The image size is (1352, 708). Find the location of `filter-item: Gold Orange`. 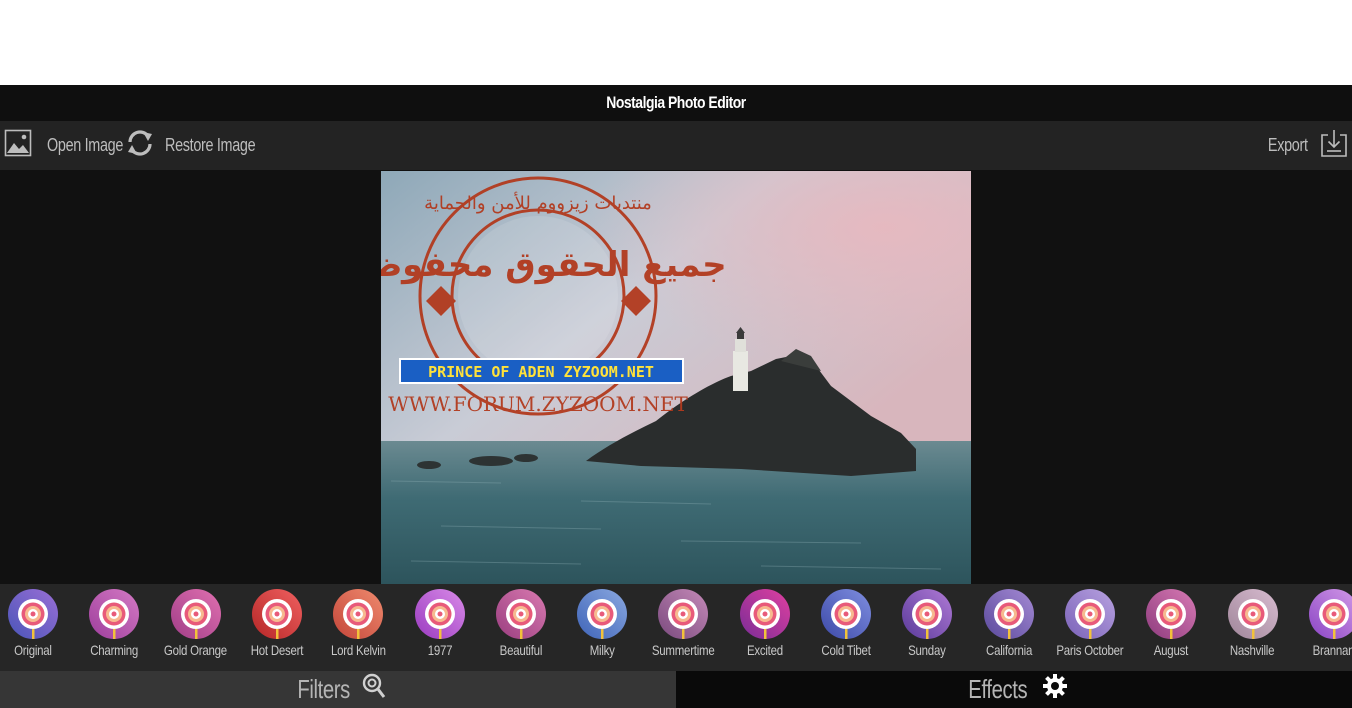

filter-item: Gold Orange is located at coordinates (196, 627).